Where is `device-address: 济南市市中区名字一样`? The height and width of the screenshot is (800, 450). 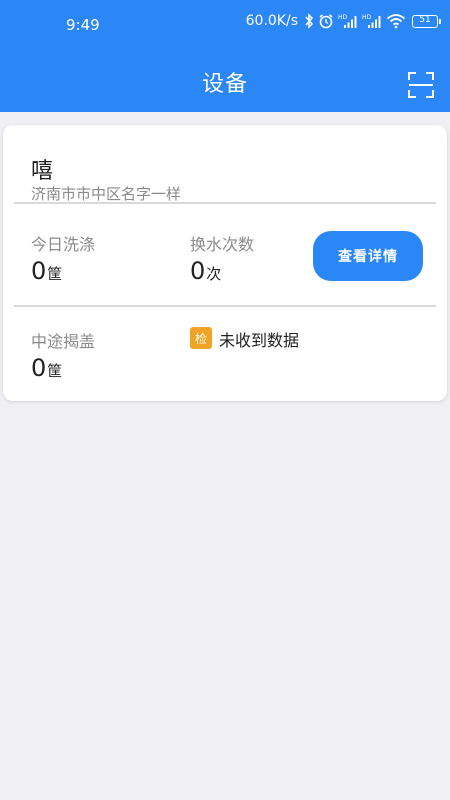 device-address: 济南市市中区名字一样 is located at coordinates (106, 194).